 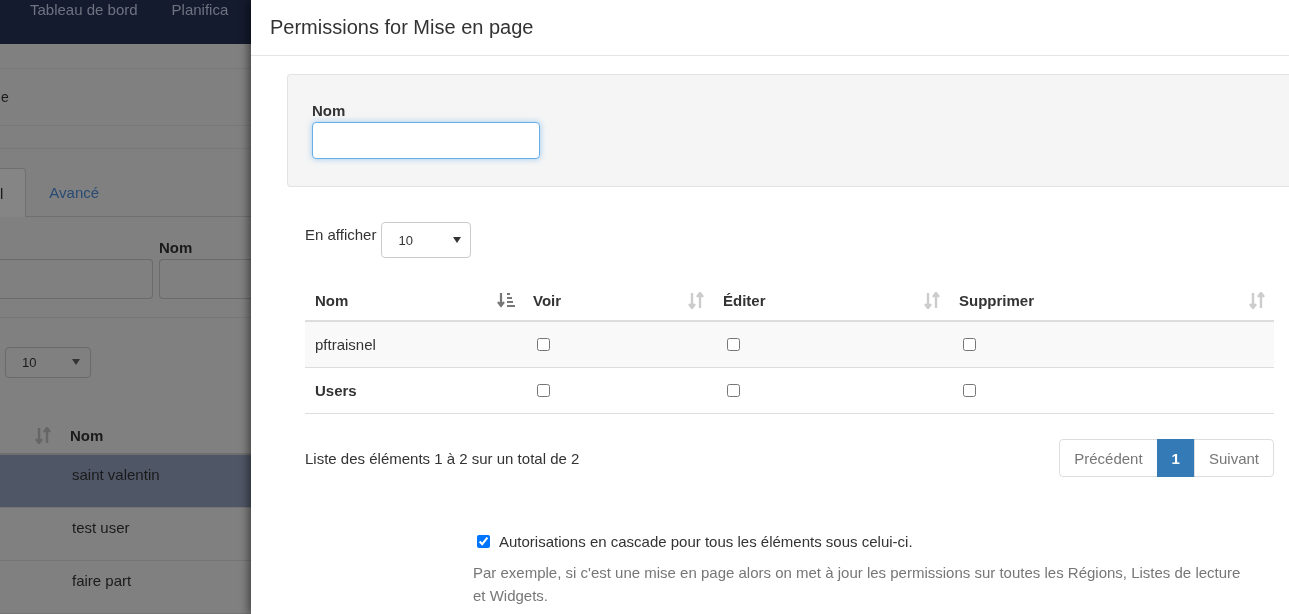 What do you see at coordinates (102, 580) in the screenshot?
I see `table-cell: faire part` at bounding box center [102, 580].